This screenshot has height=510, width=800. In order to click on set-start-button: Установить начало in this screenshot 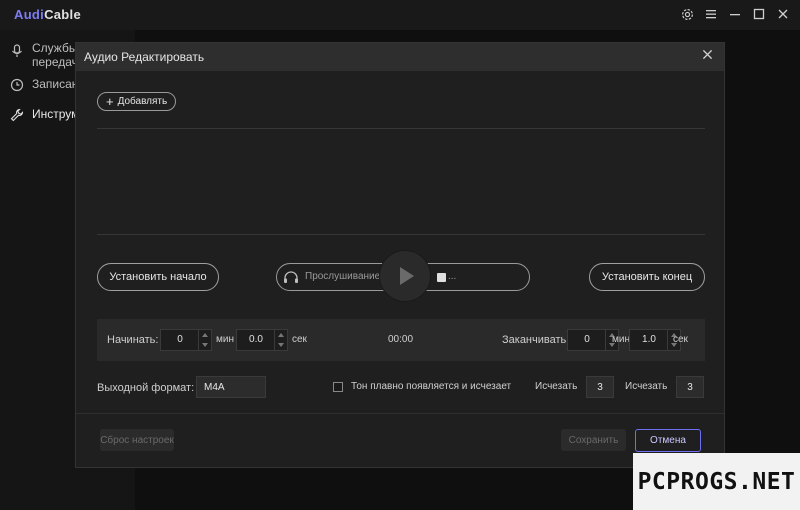, I will do `click(158, 277)`.